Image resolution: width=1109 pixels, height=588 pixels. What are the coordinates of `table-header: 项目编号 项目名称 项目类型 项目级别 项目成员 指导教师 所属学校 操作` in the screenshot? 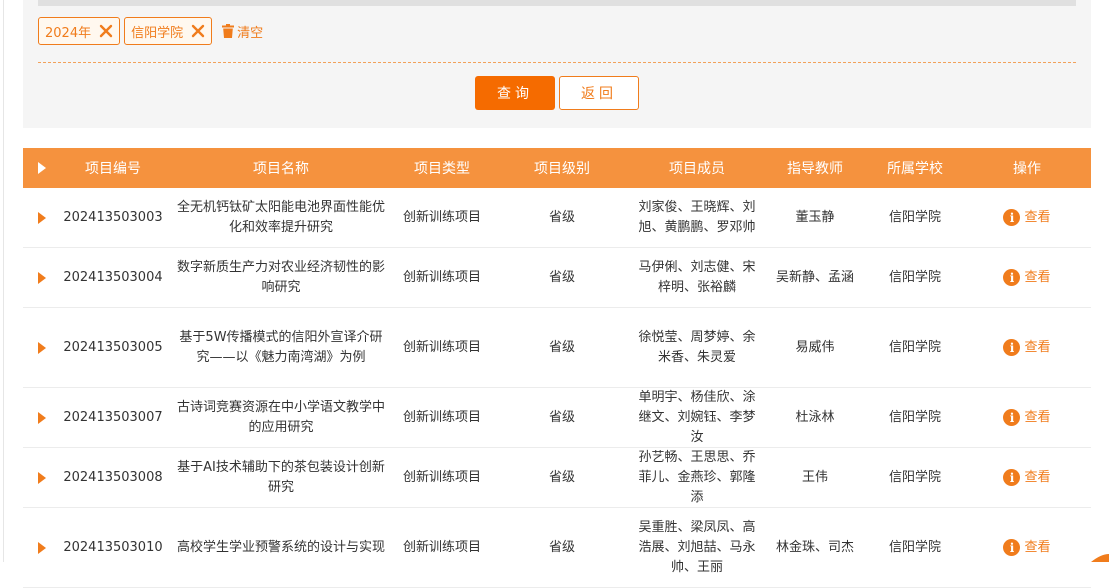 It's located at (557, 168).